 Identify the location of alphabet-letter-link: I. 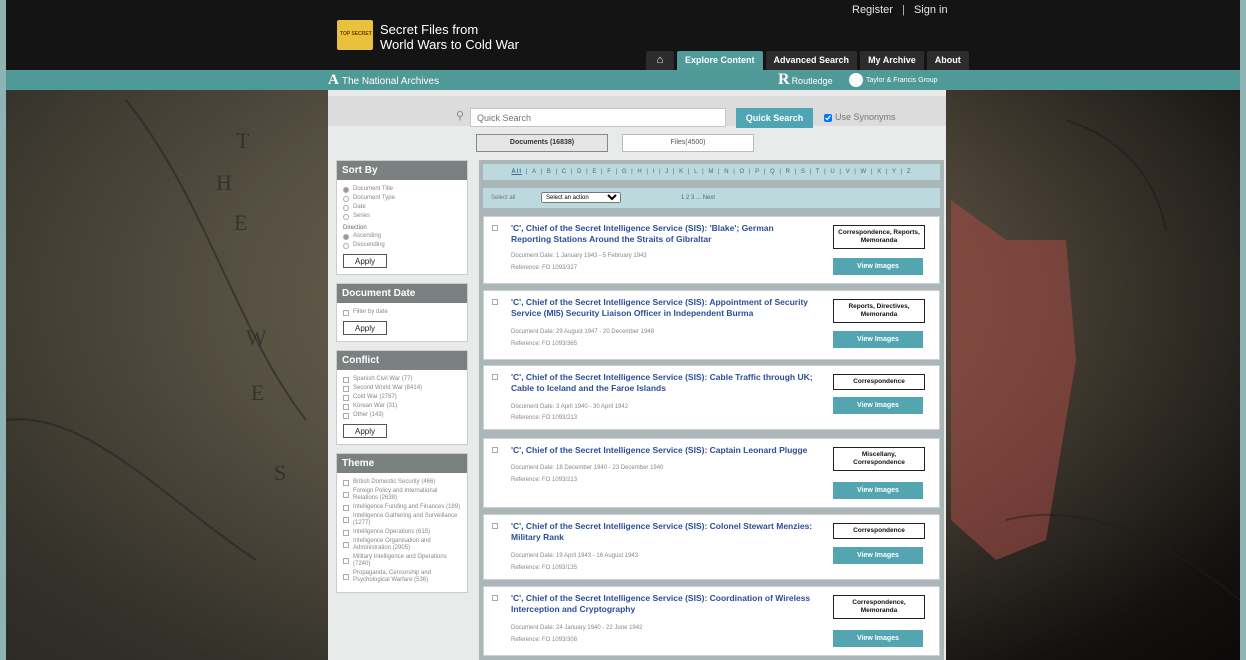
(654, 172).